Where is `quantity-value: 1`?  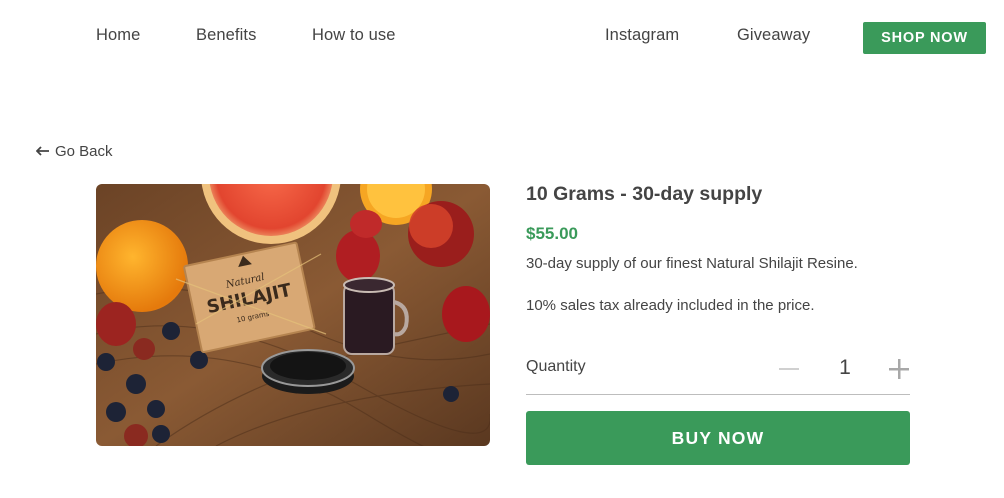 quantity-value: 1 is located at coordinates (845, 368).